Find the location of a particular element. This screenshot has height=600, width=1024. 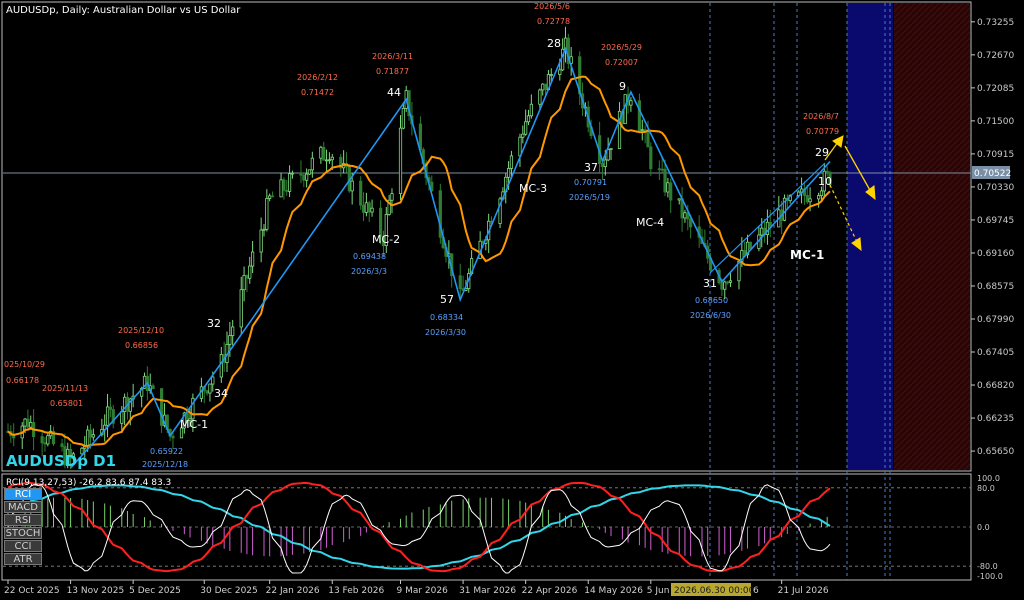

low-price: 0.68334 is located at coordinates (446, 317).